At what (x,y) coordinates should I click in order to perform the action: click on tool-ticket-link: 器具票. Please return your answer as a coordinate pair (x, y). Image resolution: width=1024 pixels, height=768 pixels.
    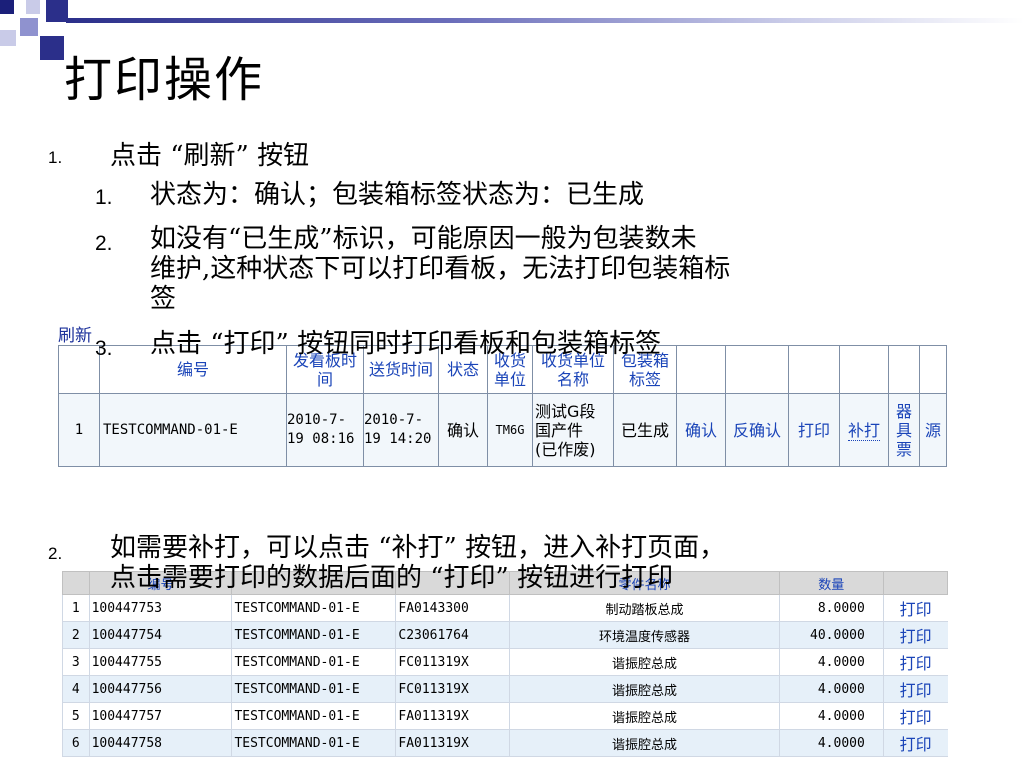
    Looking at the image, I should click on (904, 430).